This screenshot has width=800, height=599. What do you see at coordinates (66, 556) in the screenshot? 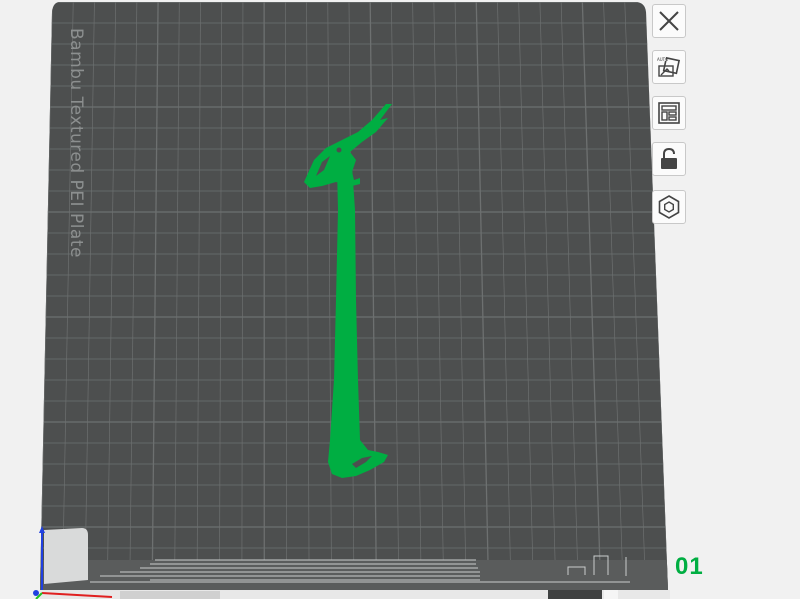
I see `corner-block` at bounding box center [66, 556].